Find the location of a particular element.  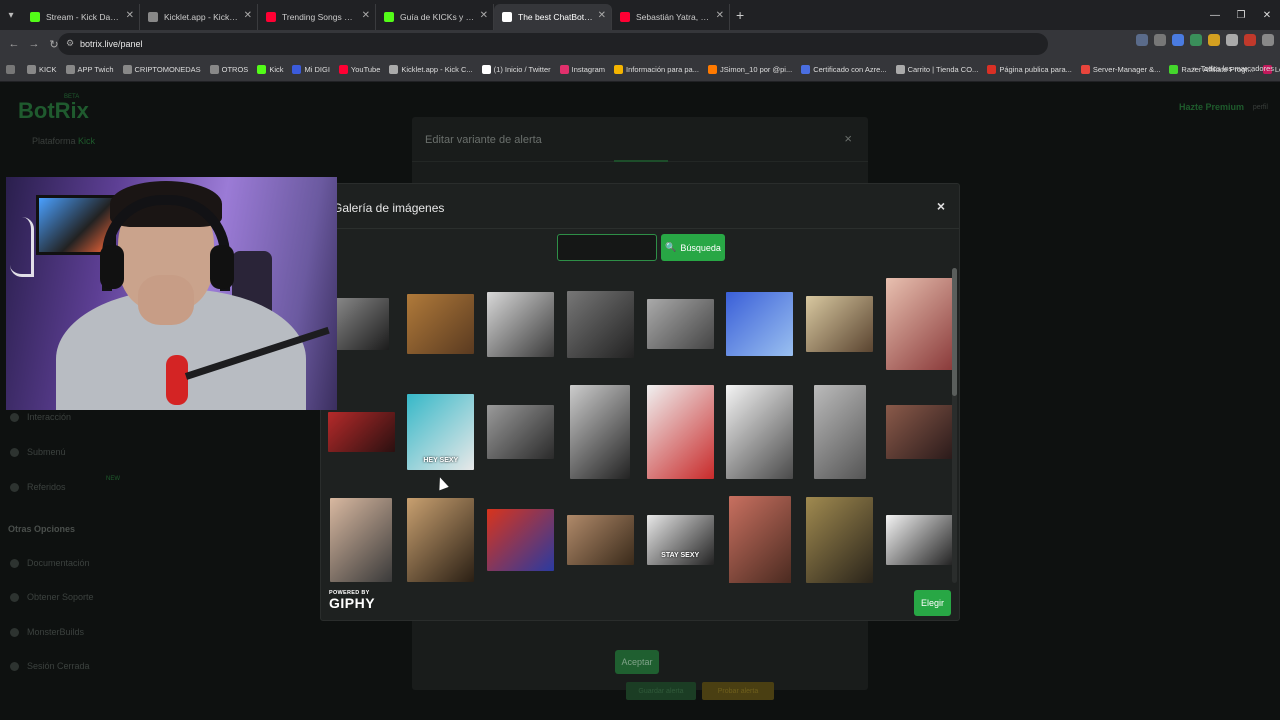

platform-selector: Plataforma Kick is located at coordinates (63, 141).